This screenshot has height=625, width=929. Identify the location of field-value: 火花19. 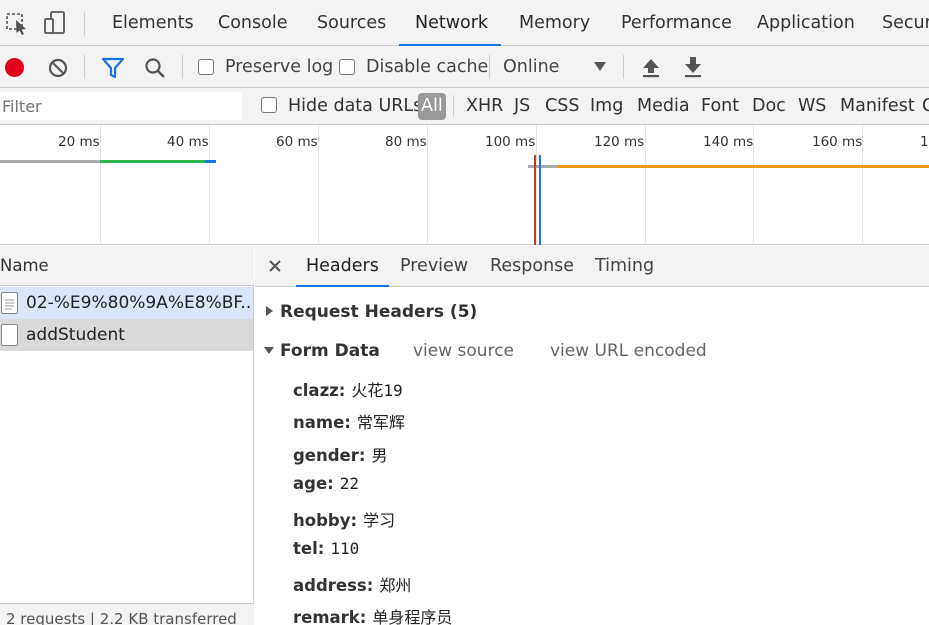
(377, 390).